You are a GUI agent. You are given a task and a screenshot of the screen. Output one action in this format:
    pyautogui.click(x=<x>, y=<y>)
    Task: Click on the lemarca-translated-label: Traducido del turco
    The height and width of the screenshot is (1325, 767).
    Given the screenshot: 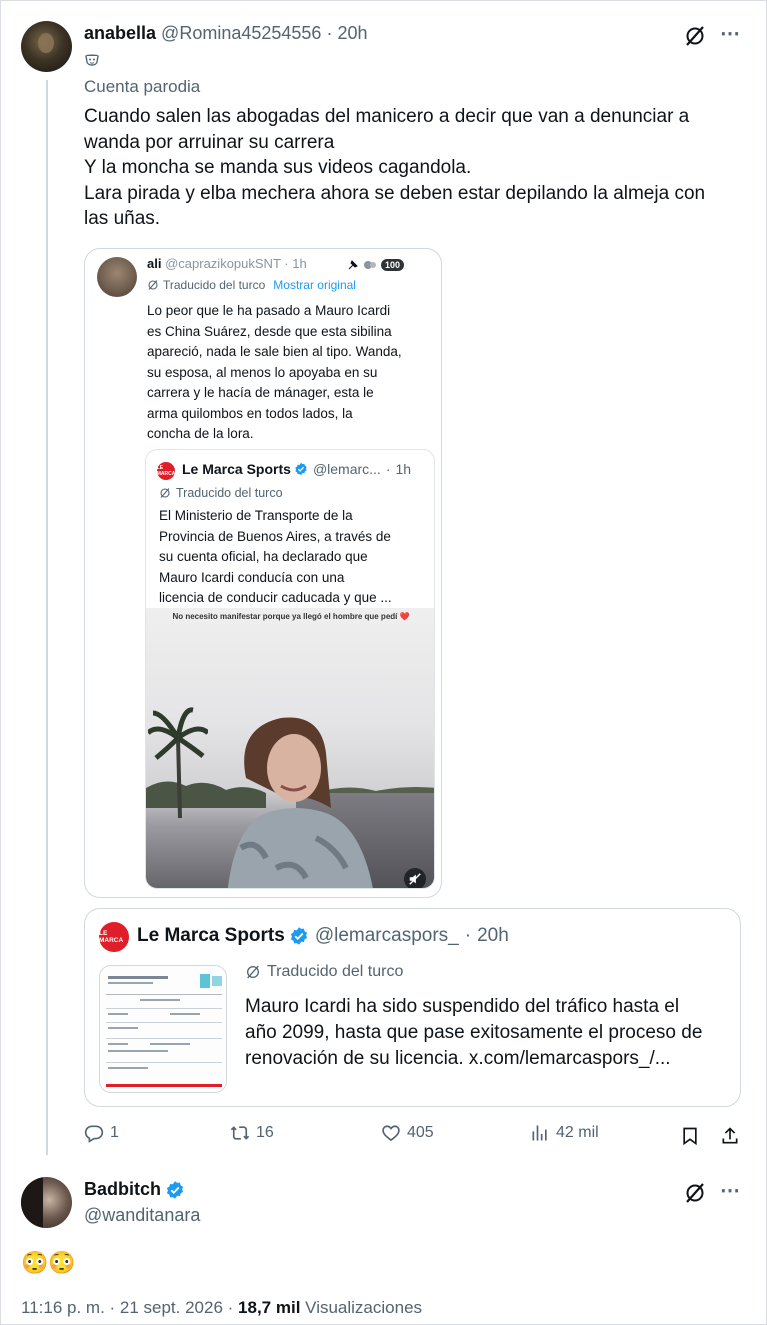 What is the action you would take?
    pyautogui.click(x=324, y=972)
    